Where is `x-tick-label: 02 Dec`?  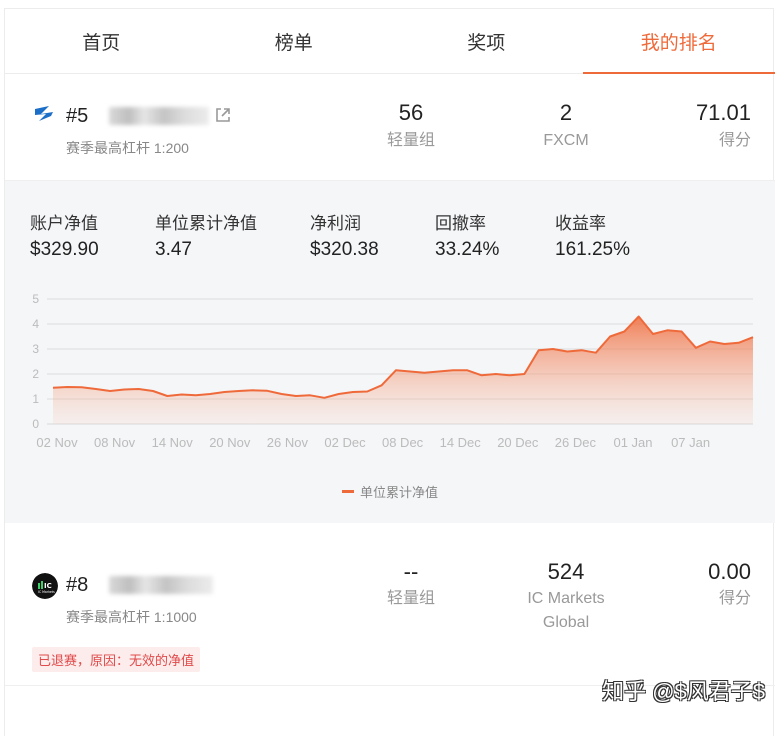 x-tick-label: 02 Dec is located at coordinates (345, 442).